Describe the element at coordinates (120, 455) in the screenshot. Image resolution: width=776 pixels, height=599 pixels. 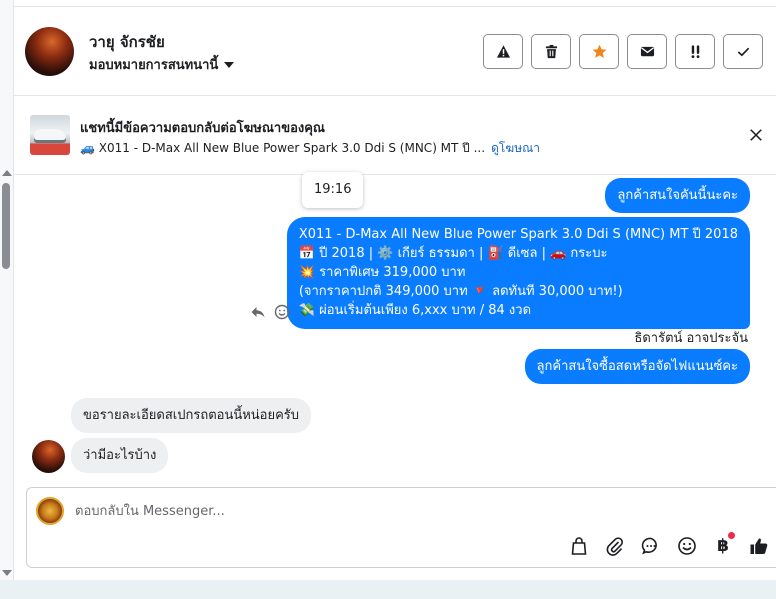
I see `message-bubble-incoming: ว่ามีอะไรบ้าง` at that location.